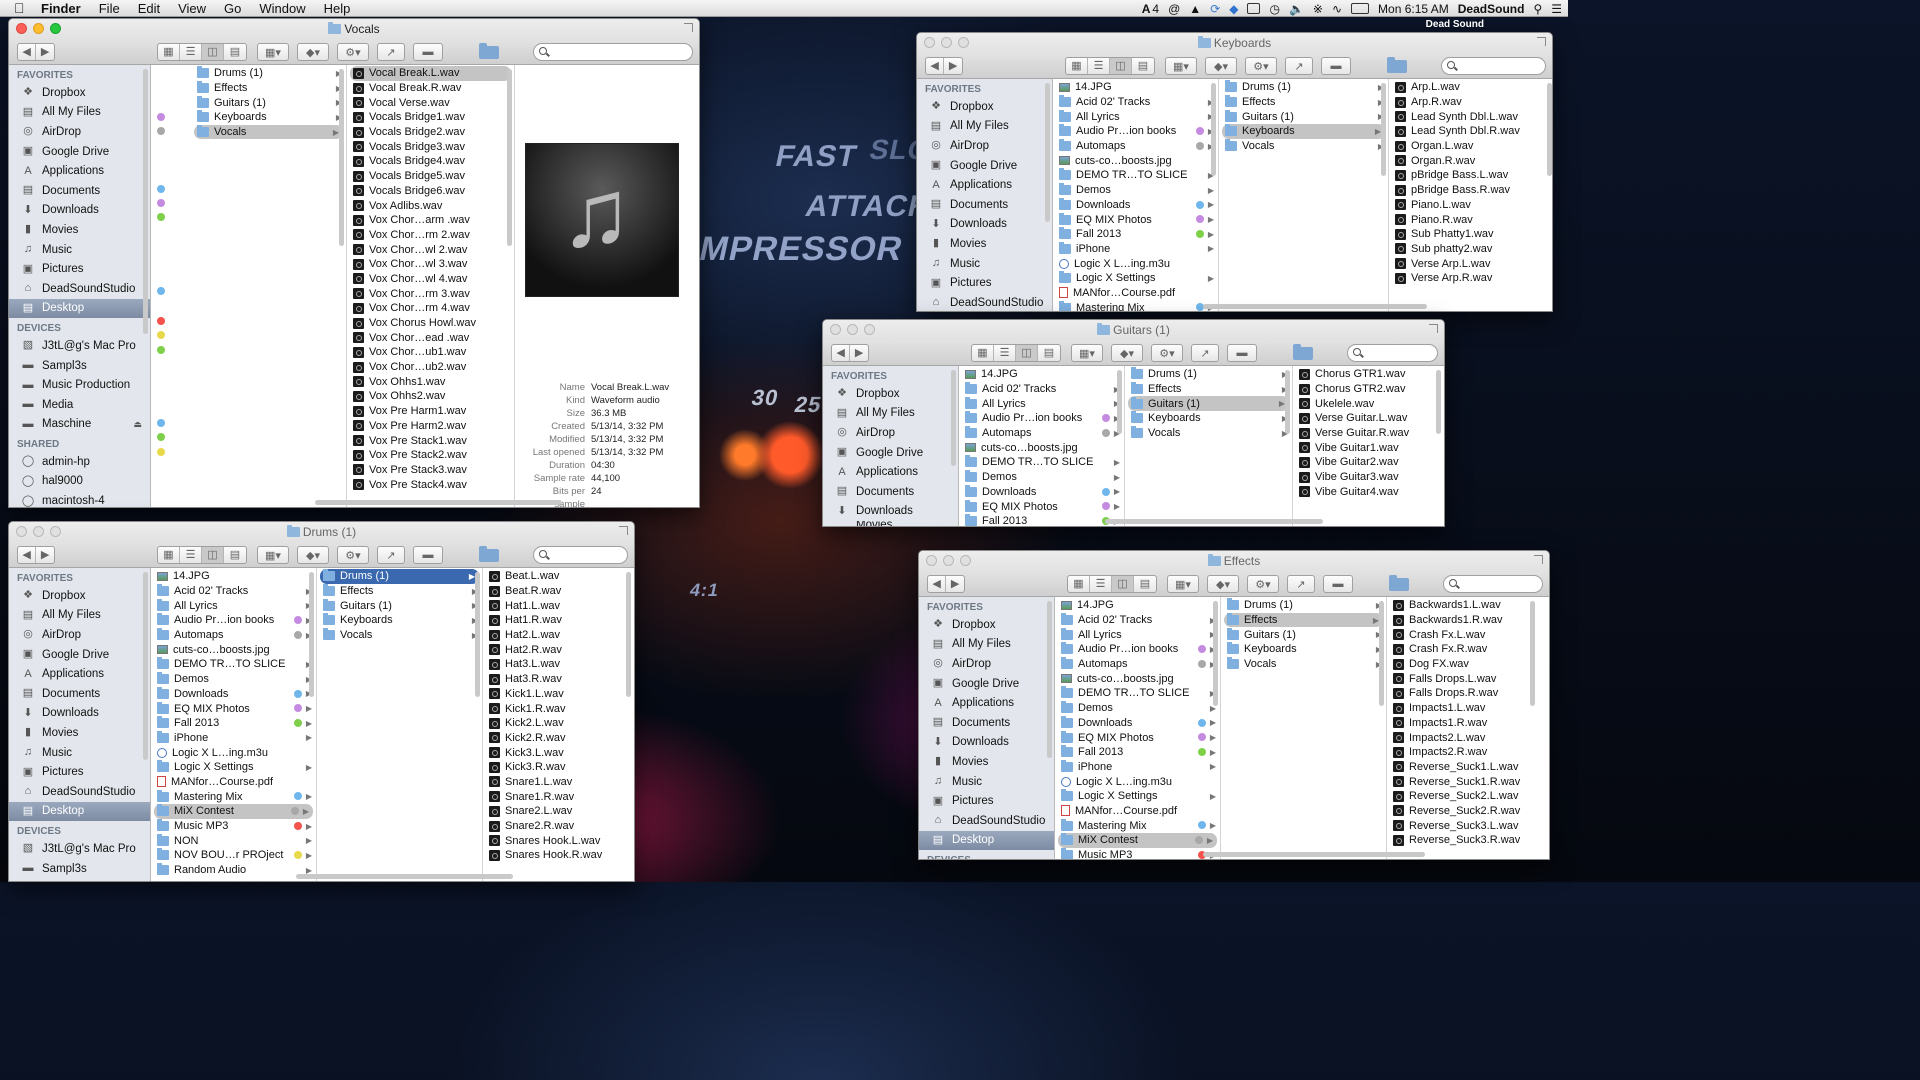 Image resolution: width=1920 pixels, height=1080 pixels. What do you see at coordinates (321, 532) in the screenshot?
I see `title-bar: Drums (1)` at bounding box center [321, 532].